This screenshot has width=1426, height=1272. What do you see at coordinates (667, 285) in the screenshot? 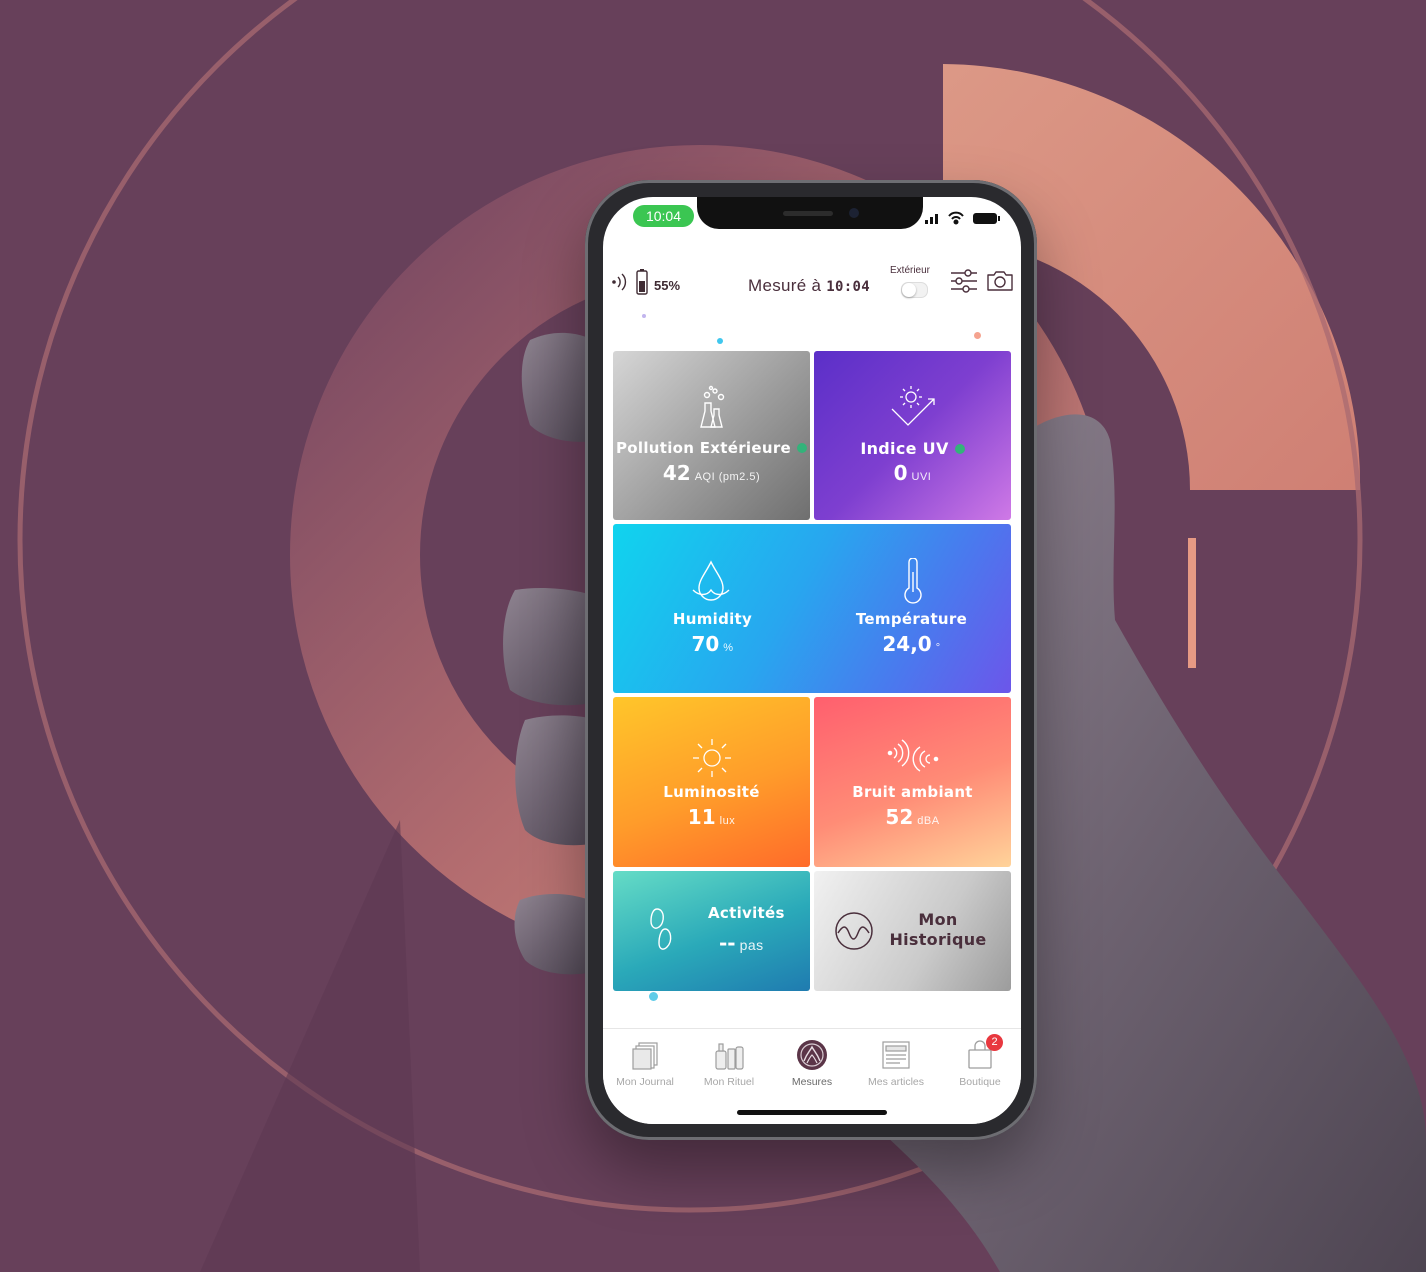
I see `battery-level: 55%` at bounding box center [667, 285].